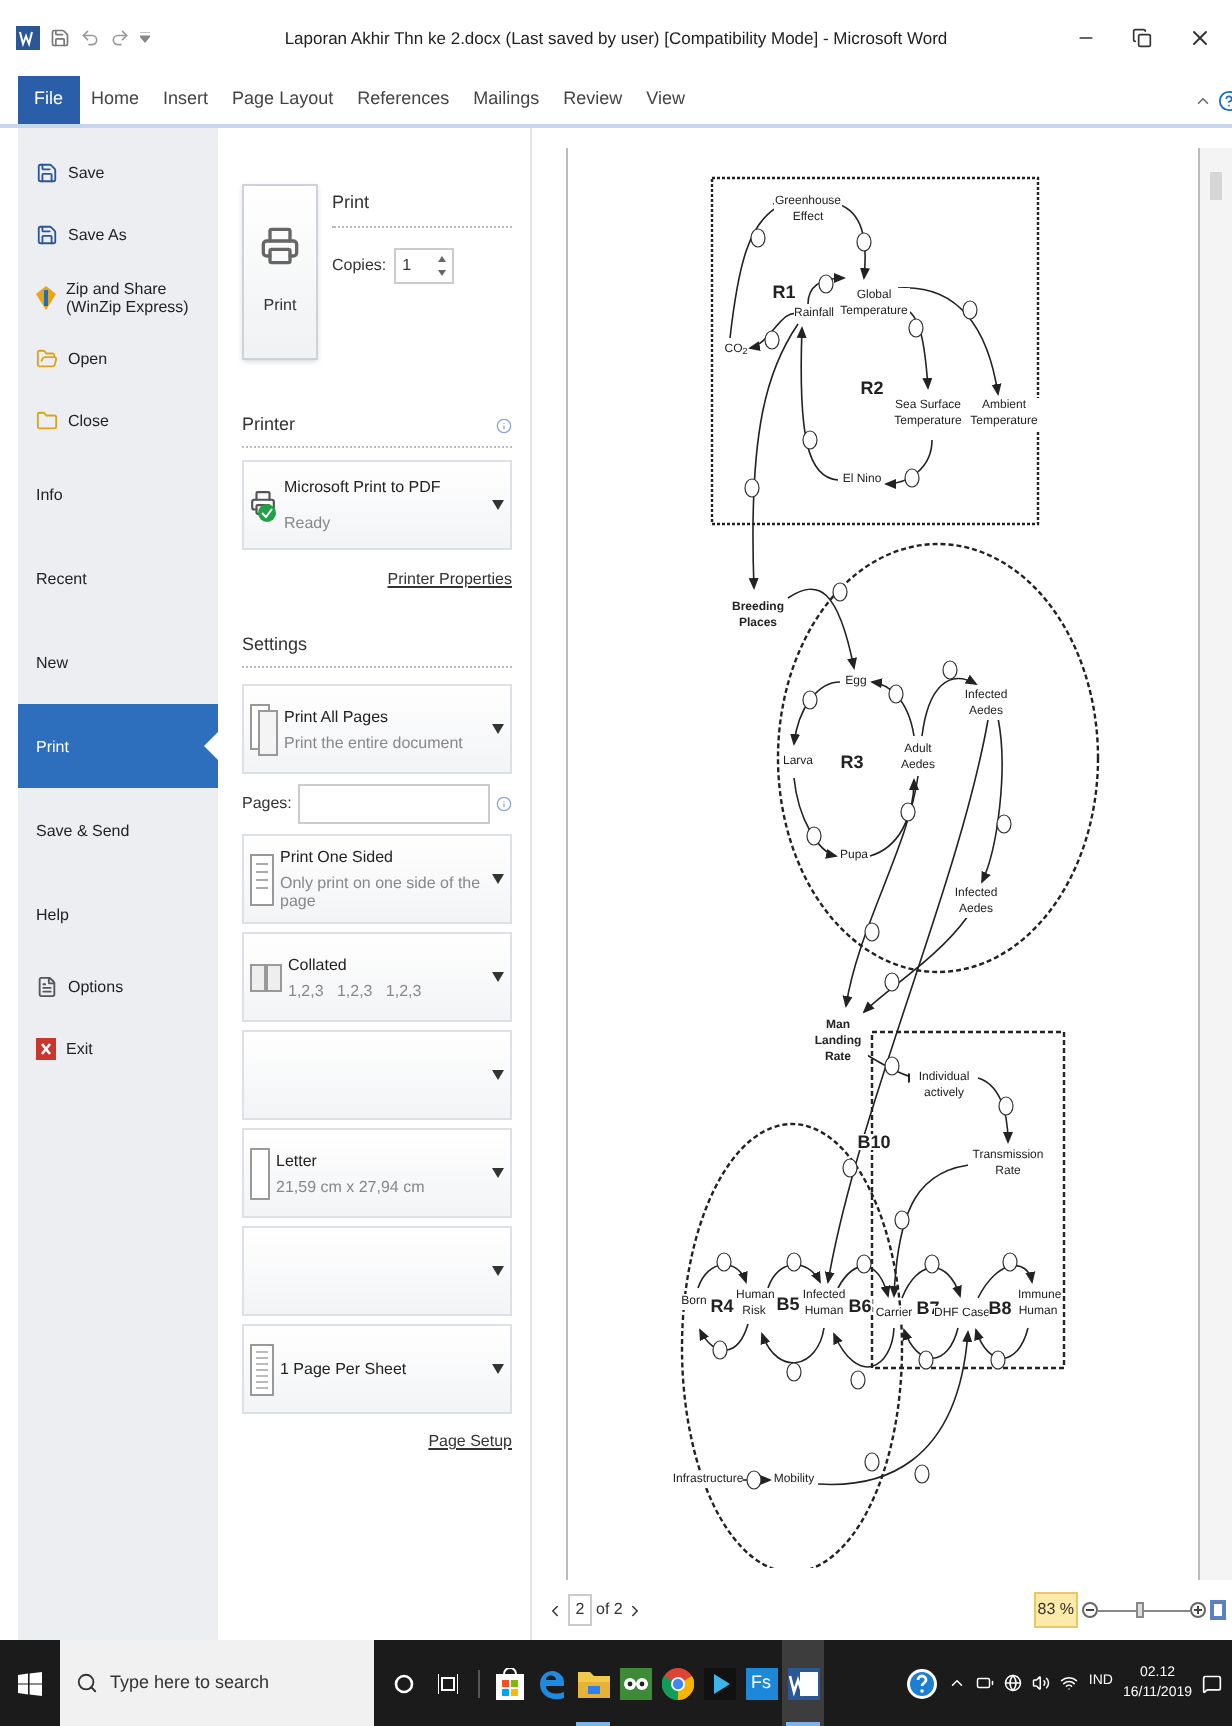  Describe the element at coordinates (52, 662) in the screenshot. I see `nav-label: New` at that location.